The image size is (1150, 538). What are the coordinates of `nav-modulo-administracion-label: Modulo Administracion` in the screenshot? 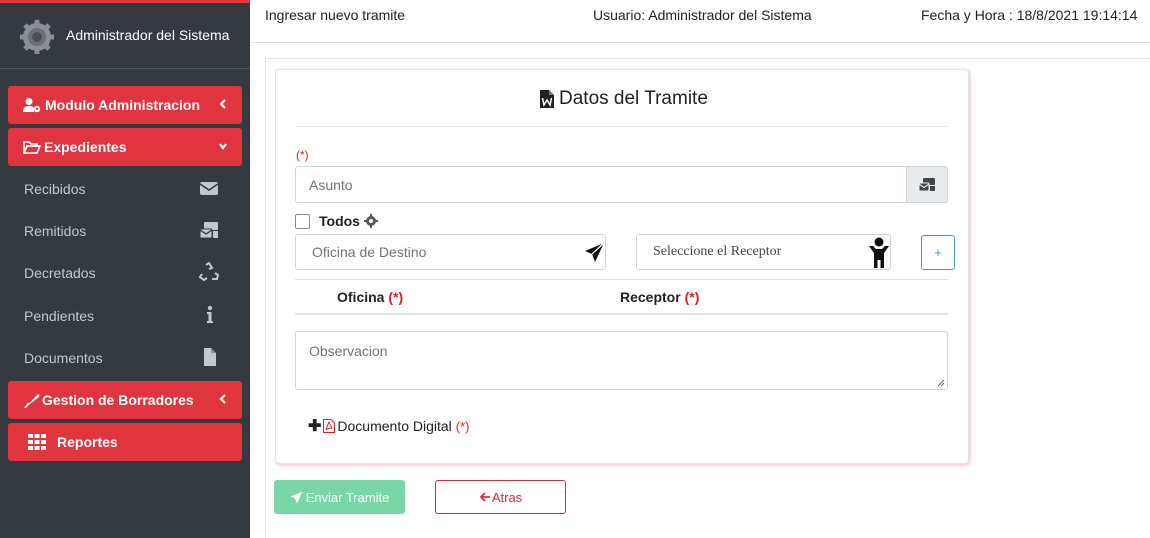 It's located at (123, 105).